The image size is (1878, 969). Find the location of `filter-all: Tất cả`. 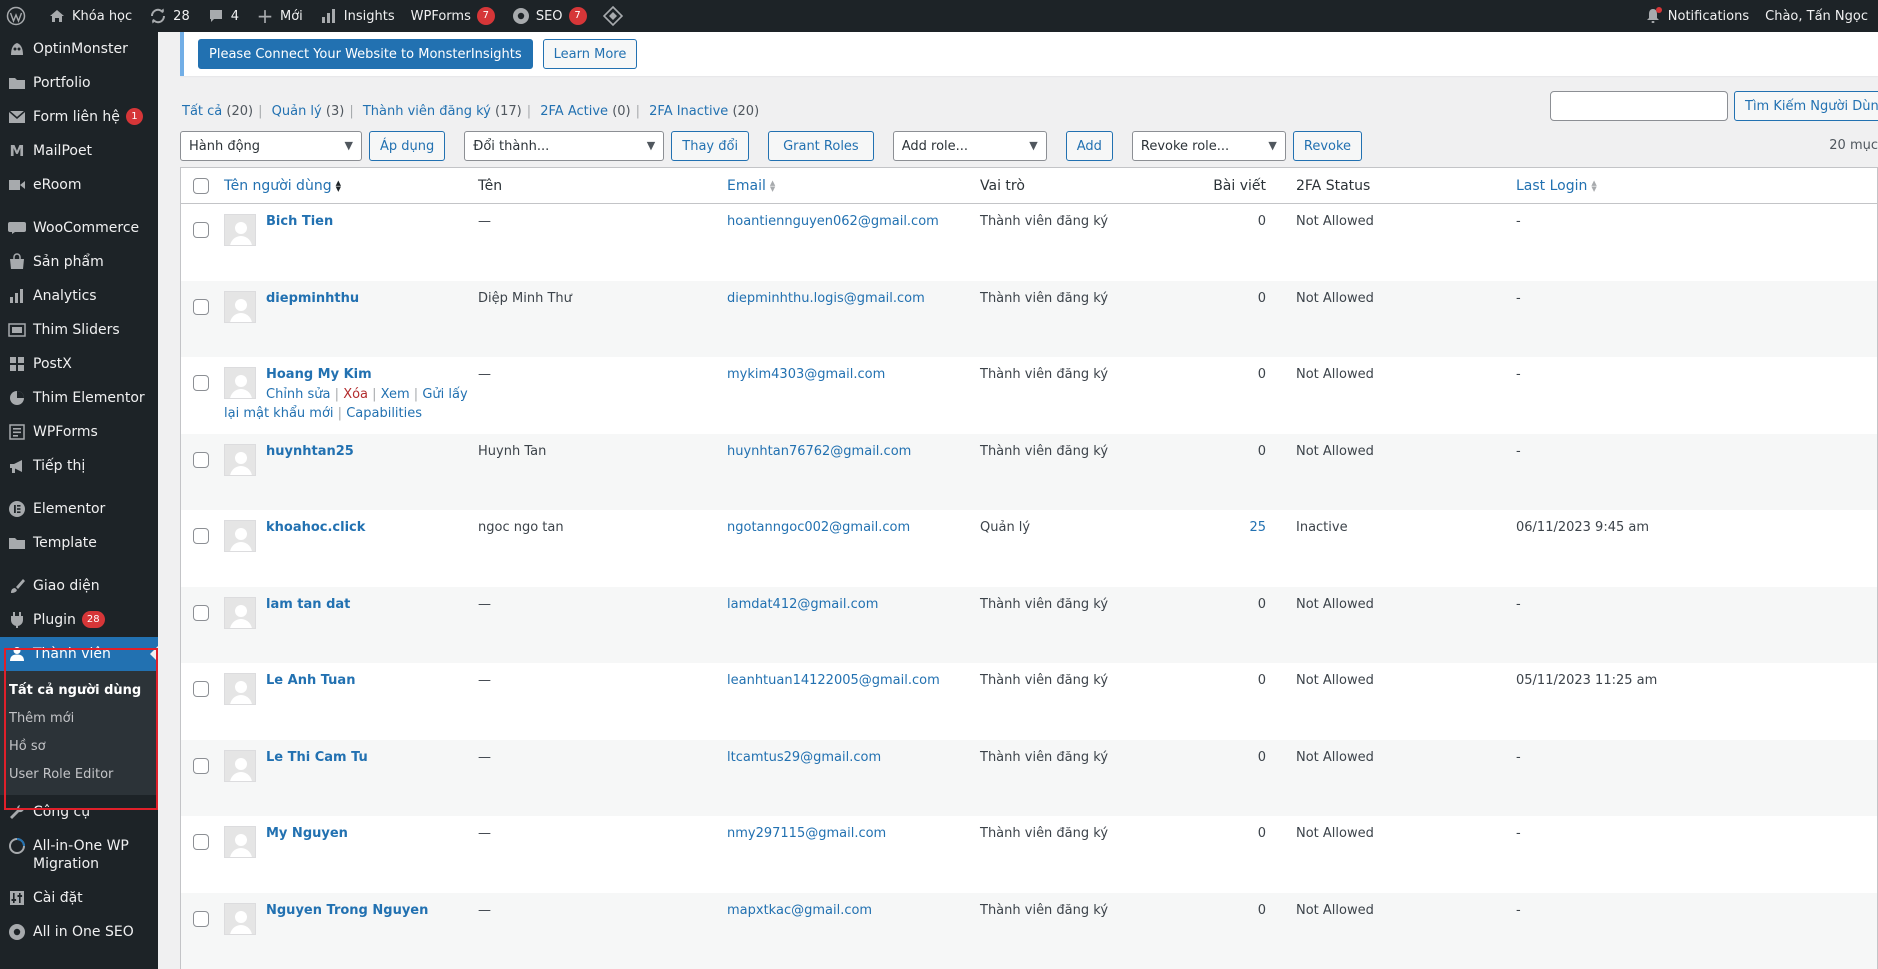

filter-all: Tất cả is located at coordinates (202, 111).